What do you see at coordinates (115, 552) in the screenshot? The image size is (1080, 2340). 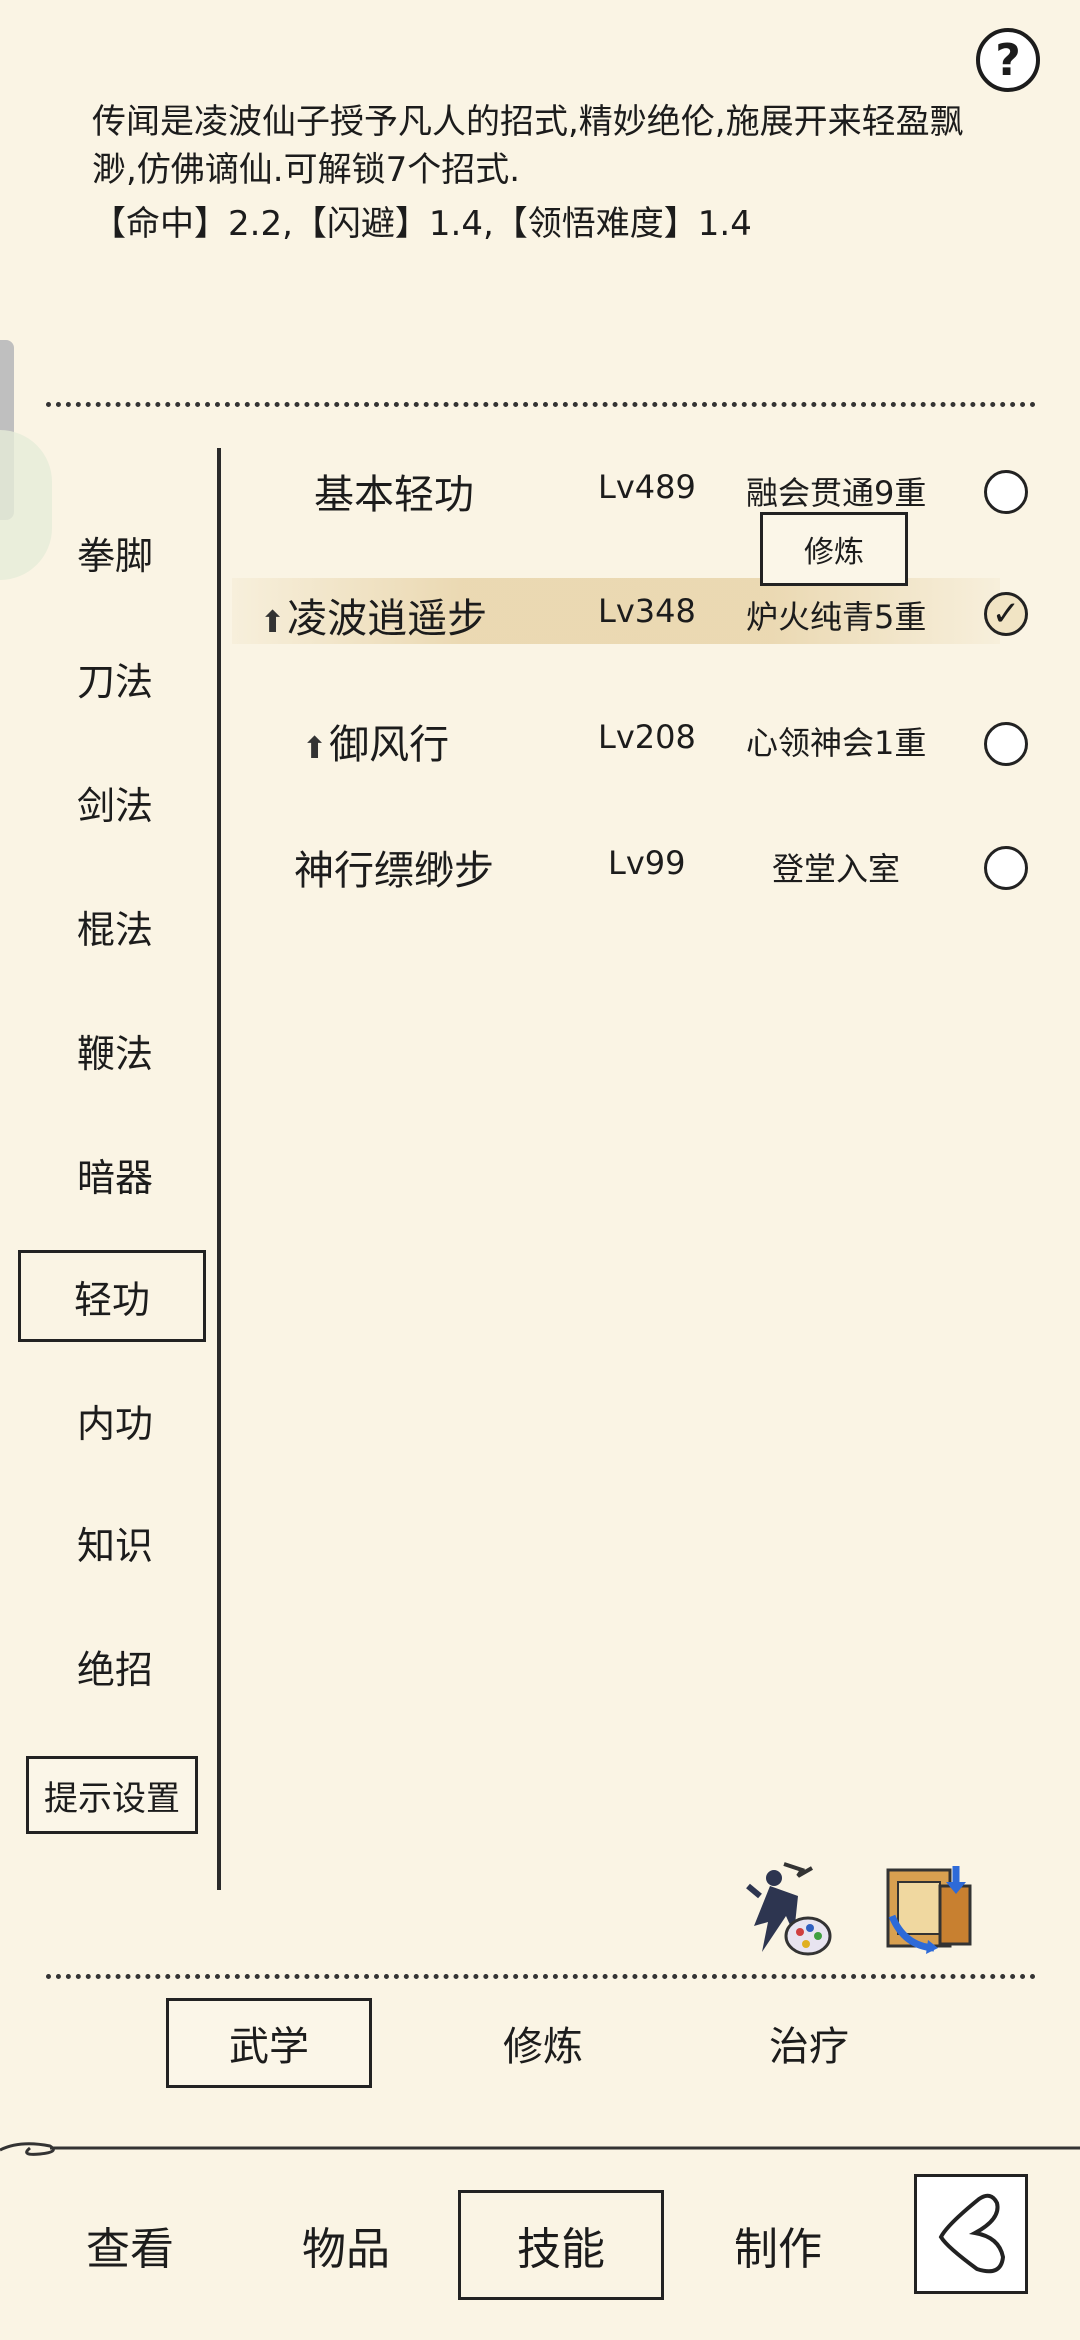 I see `sidebar-item-fist: 拳脚` at bounding box center [115, 552].